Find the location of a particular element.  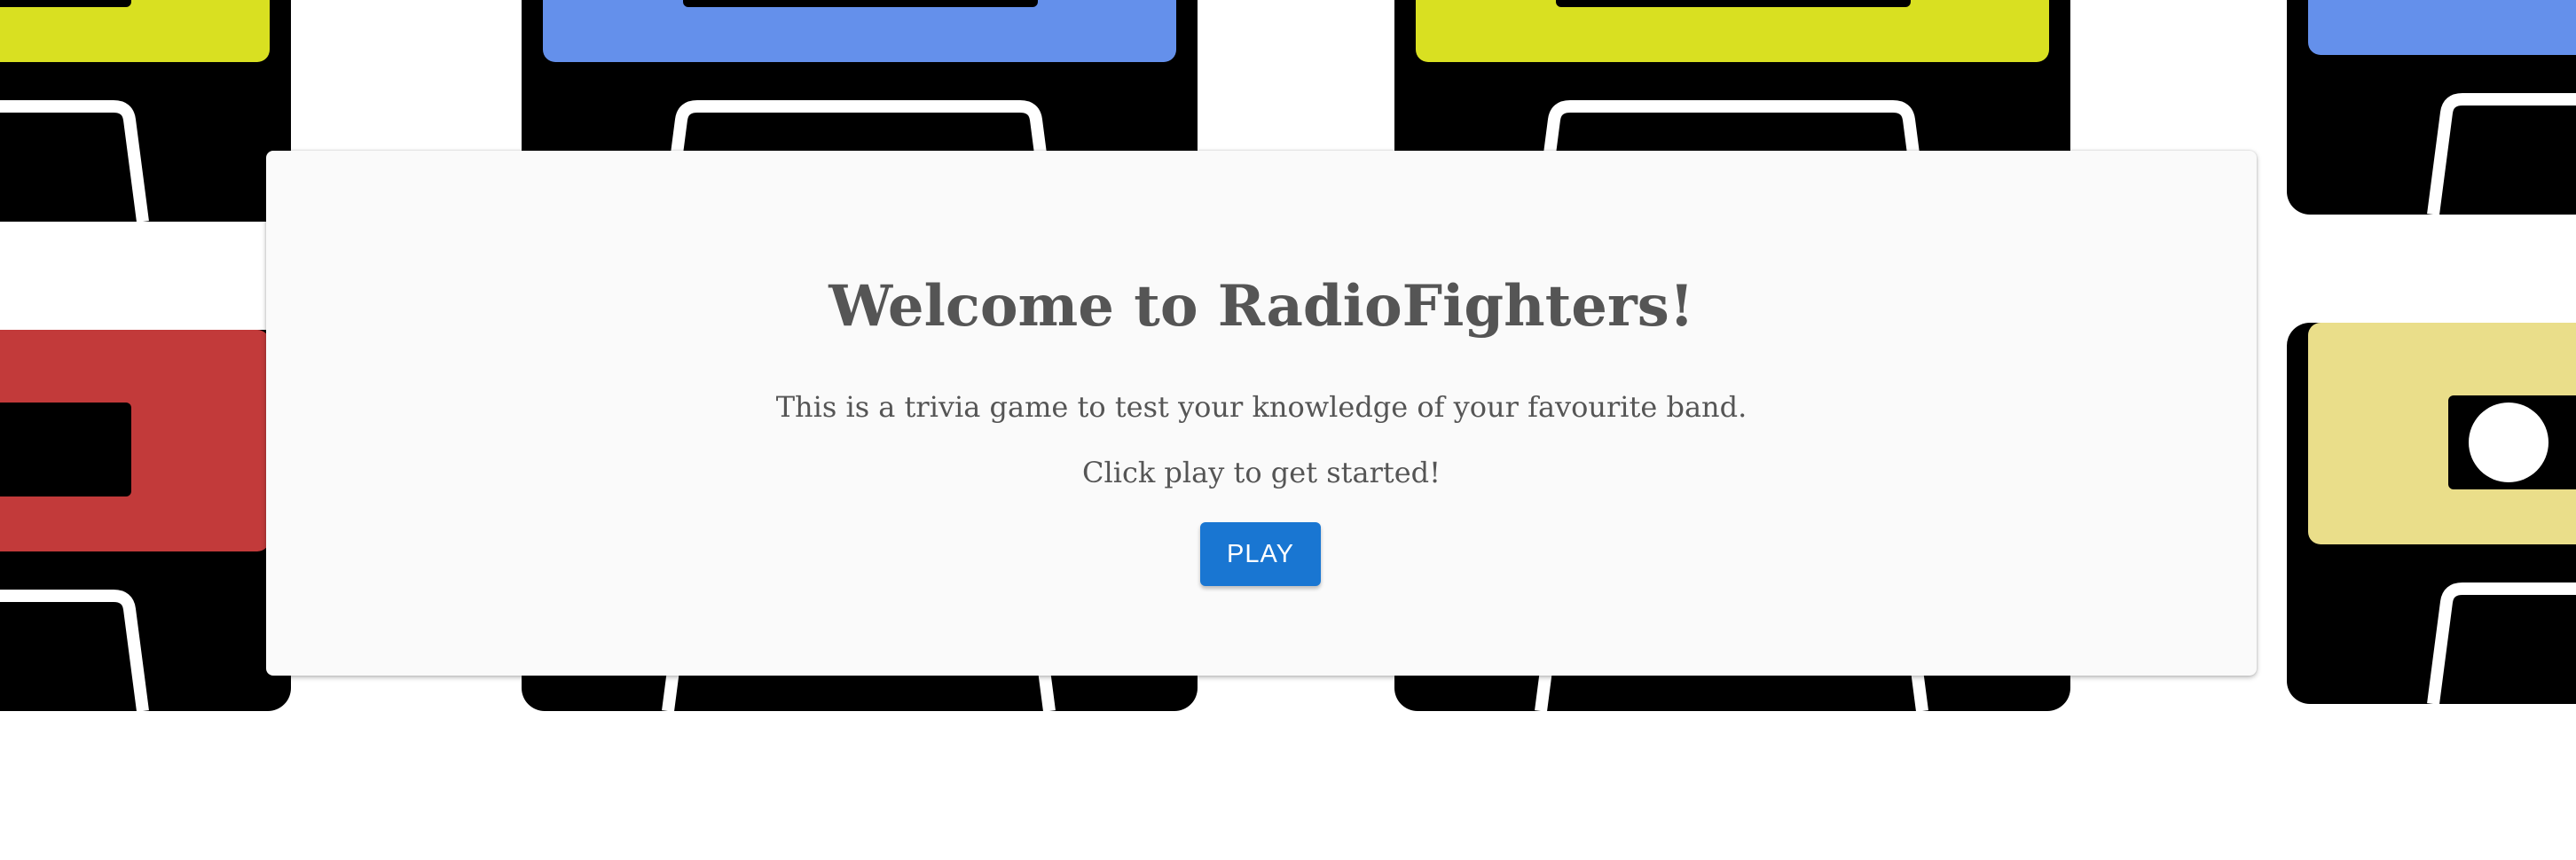

play-button: PLAY is located at coordinates (1260, 554).